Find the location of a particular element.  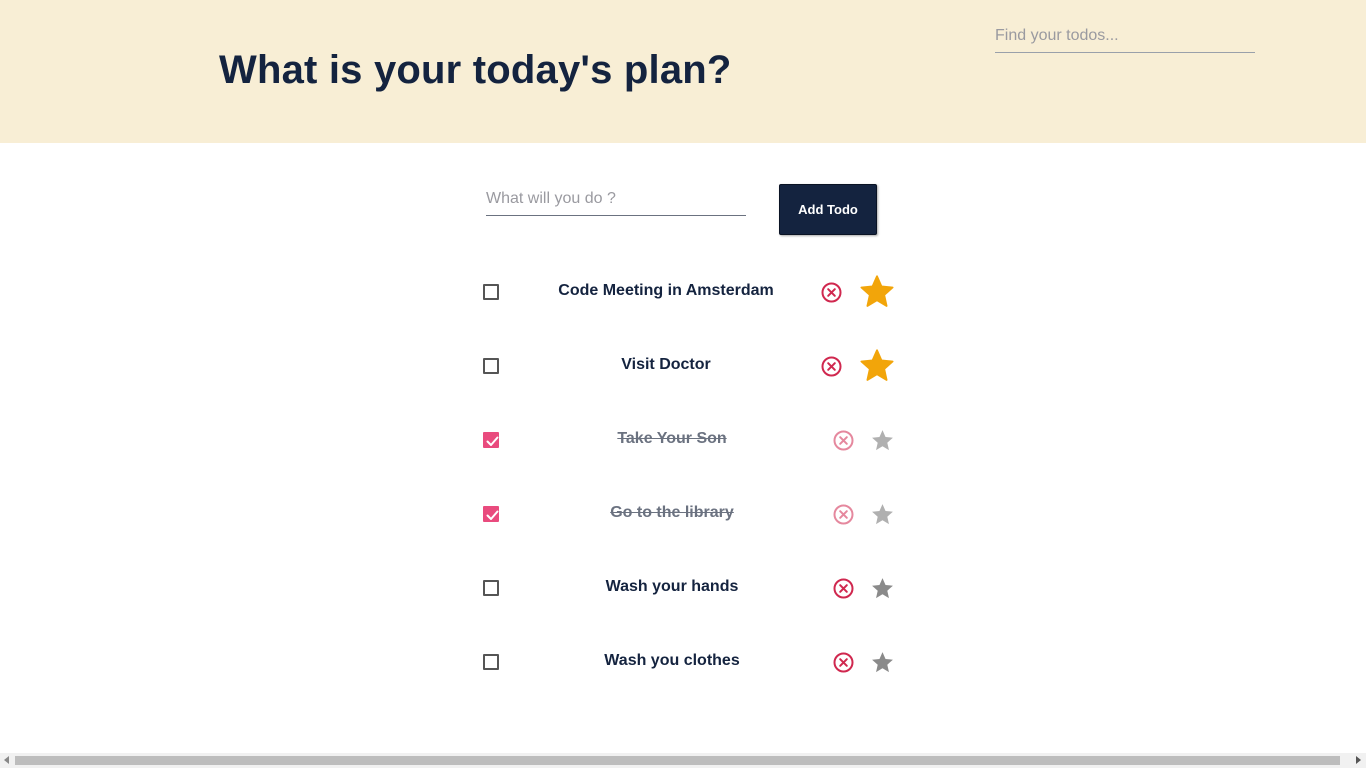

search-field is located at coordinates (1125, 37).